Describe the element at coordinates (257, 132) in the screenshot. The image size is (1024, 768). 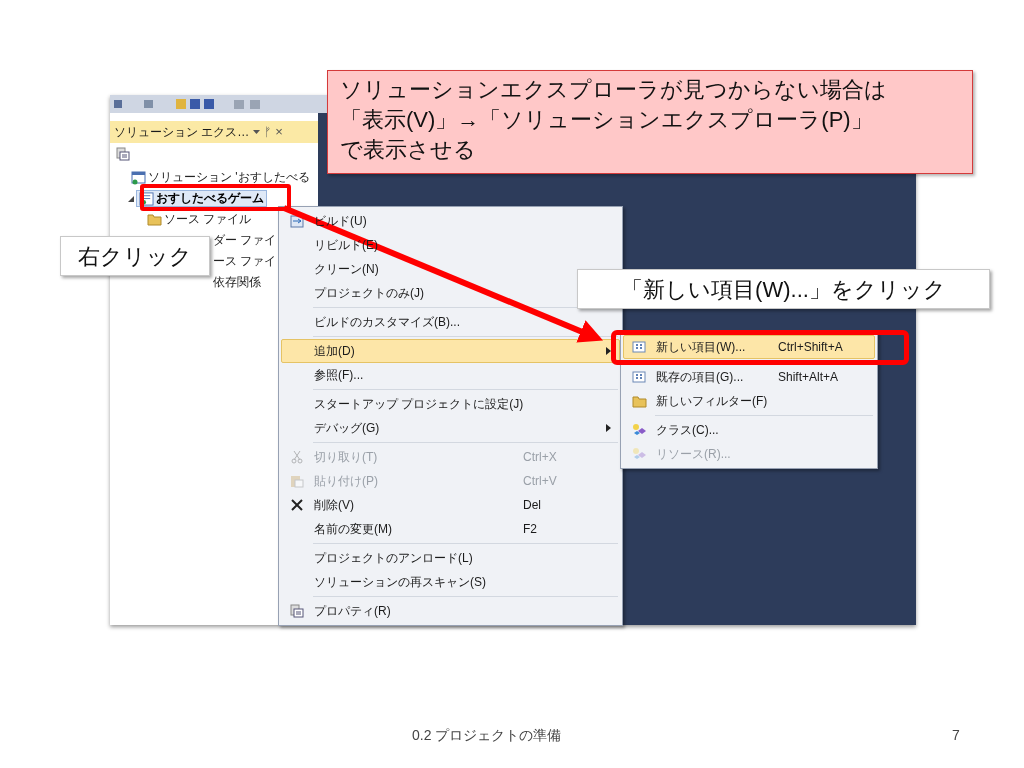
I see `dropdown-icon` at that location.